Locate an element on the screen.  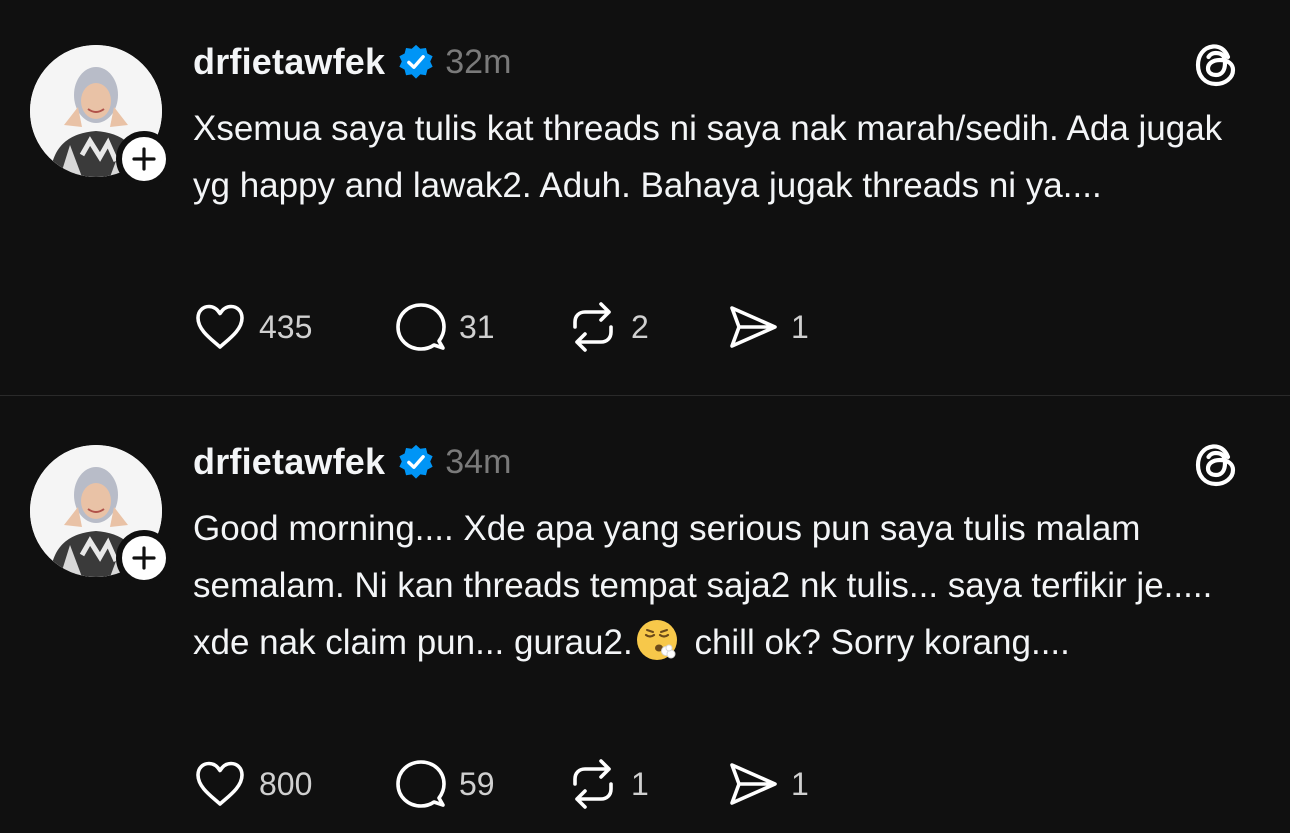
repost-button: 1 is located at coordinates (647, 784).